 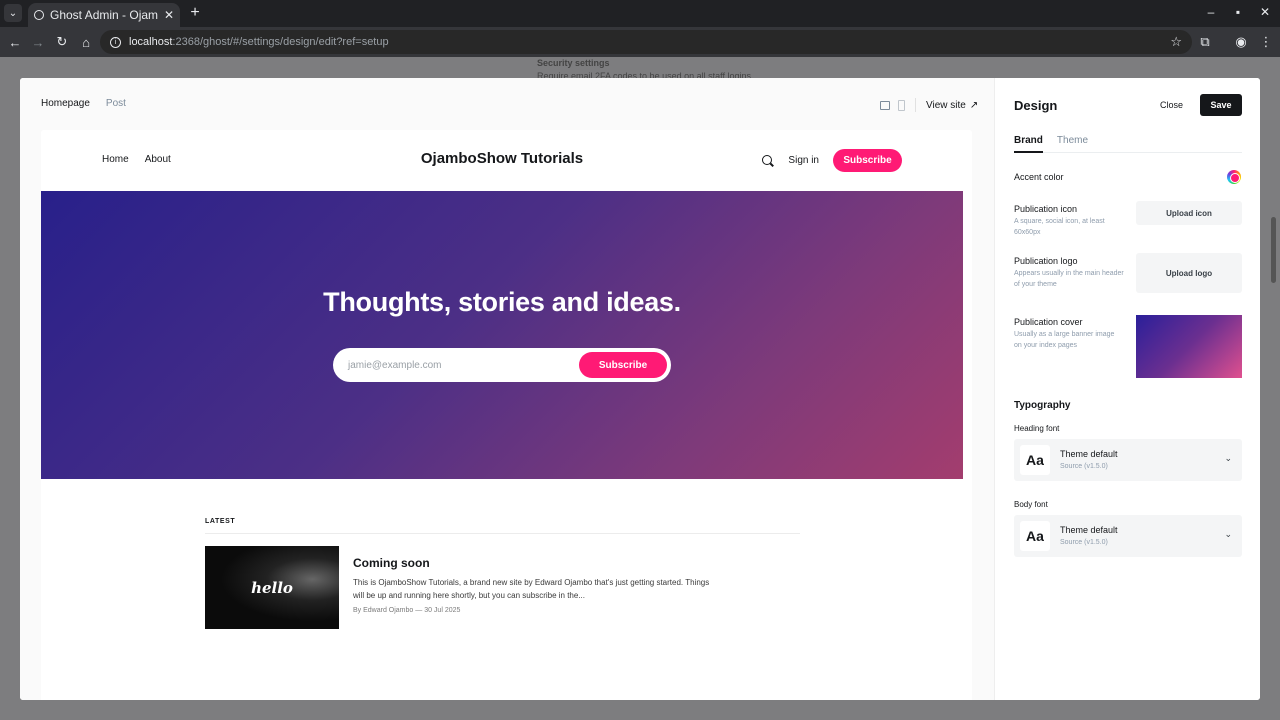 I want to click on profile-icon: ◉, so click(x=1241, y=42).